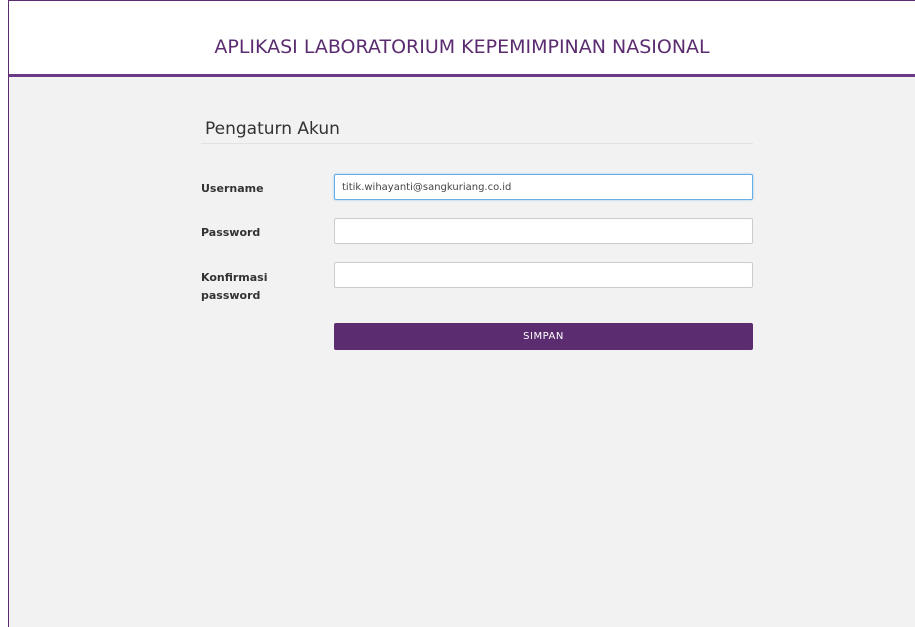 The height and width of the screenshot is (627, 915). What do you see at coordinates (272, 129) in the screenshot?
I see `form-title: Pengaturn Akun` at bounding box center [272, 129].